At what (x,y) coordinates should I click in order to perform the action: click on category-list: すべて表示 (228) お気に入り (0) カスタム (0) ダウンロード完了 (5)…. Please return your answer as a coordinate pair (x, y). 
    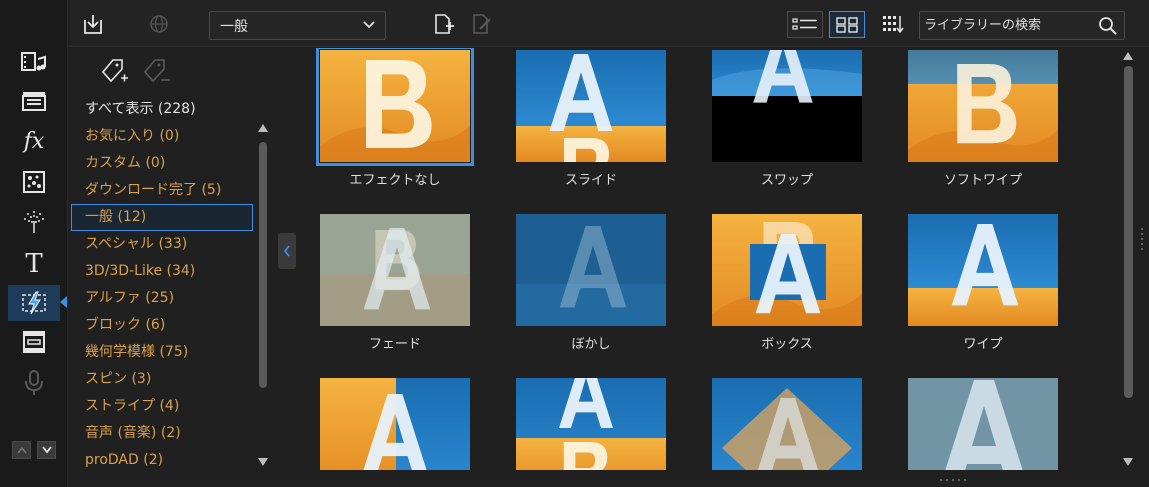
    Looking at the image, I should click on (162, 285).